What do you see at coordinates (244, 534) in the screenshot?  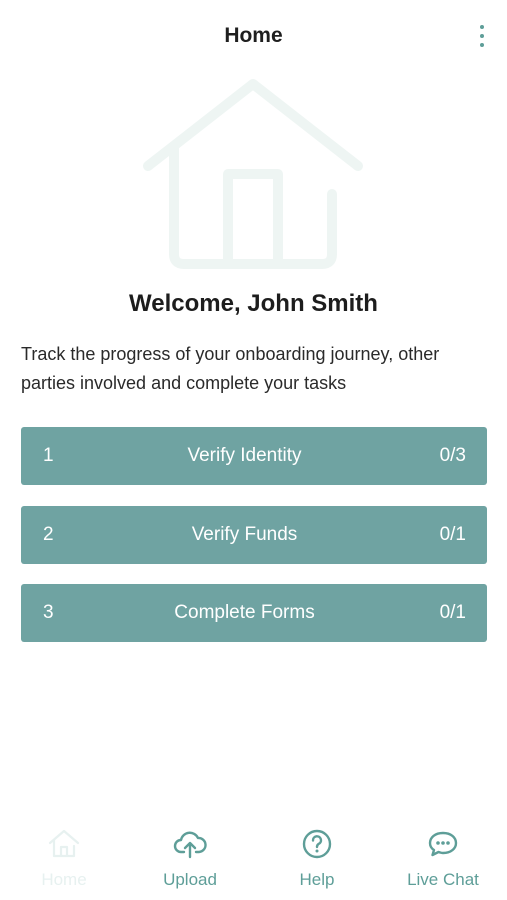 I see `task-label: Verify Funds` at bounding box center [244, 534].